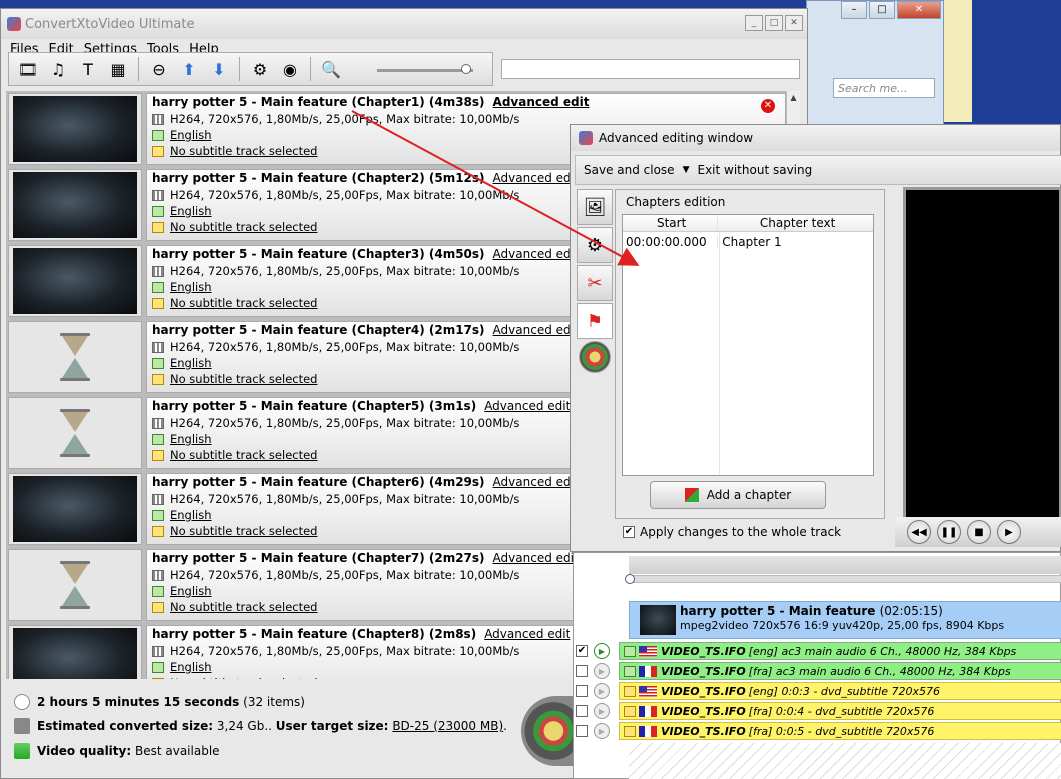  Describe the element at coordinates (703, 671) in the screenshot. I see `track-file: VIDEO_TS.IFO` at that location.